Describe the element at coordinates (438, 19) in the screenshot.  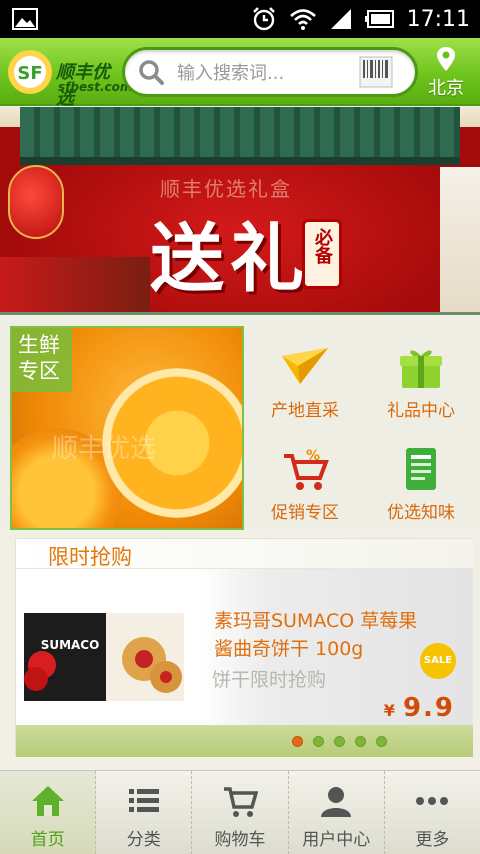
I see `clock: 17:11` at that location.